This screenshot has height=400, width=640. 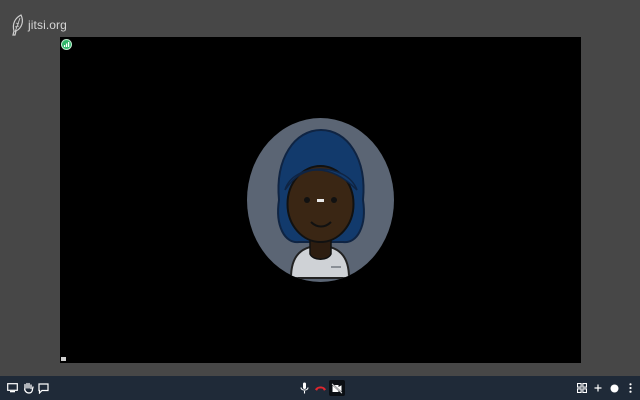 I want to click on hangup-button, so click(x=320, y=388).